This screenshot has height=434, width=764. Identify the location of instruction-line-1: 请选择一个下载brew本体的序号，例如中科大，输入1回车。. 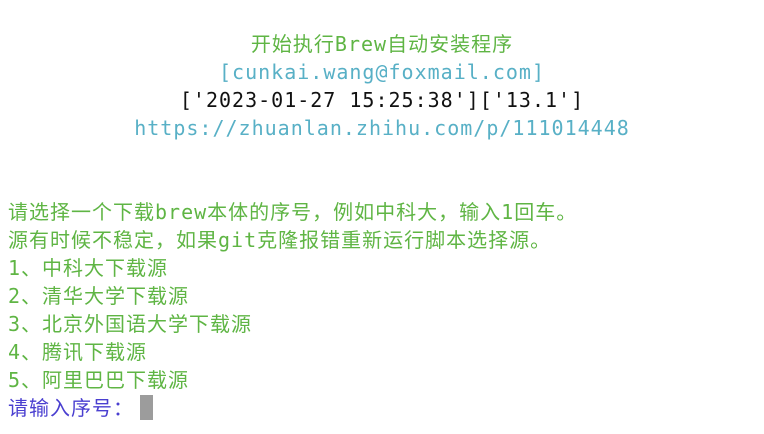
(293, 212).